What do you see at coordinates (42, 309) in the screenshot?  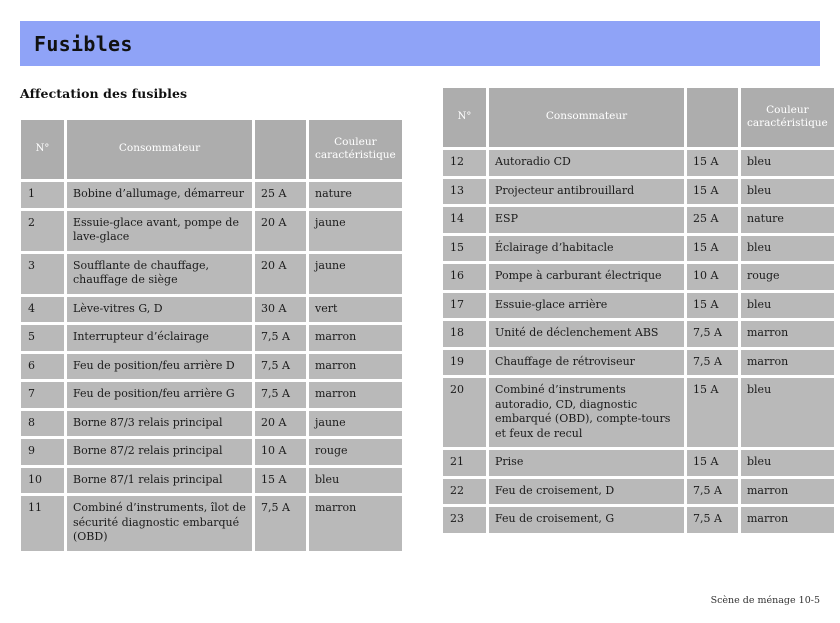 I see `cell-no: 4` at bounding box center [42, 309].